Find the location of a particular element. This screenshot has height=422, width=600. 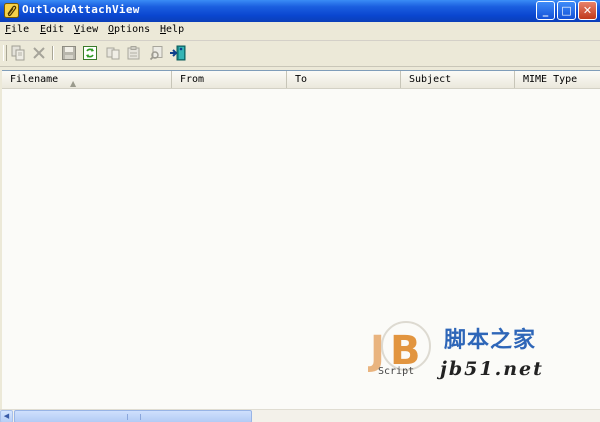

menu-options-label: ptions is located at coordinates (132, 29).